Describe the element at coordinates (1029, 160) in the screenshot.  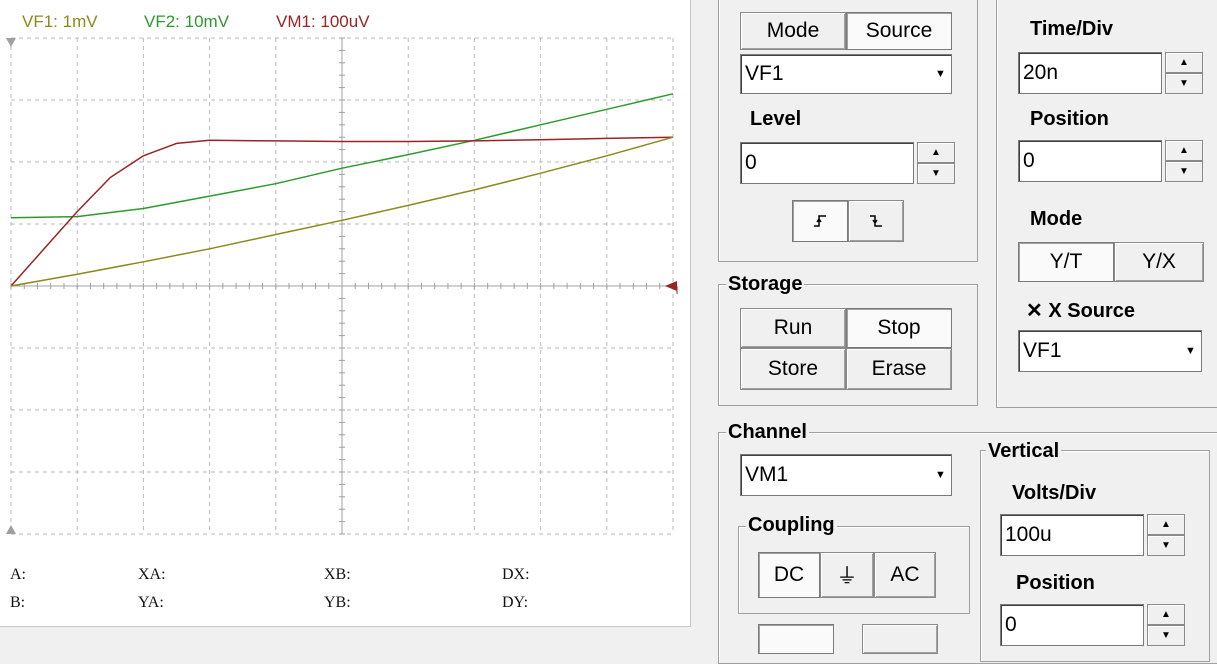
I see `horizontal-position-value: 0` at that location.